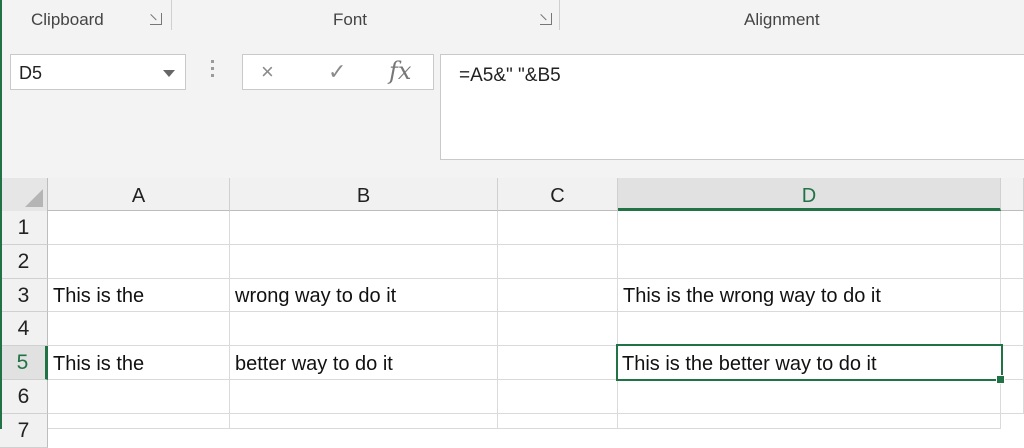 The height and width of the screenshot is (448, 1024). What do you see at coordinates (24, 228) in the screenshot?
I see `row-header-1: 1` at bounding box center [24, 228].